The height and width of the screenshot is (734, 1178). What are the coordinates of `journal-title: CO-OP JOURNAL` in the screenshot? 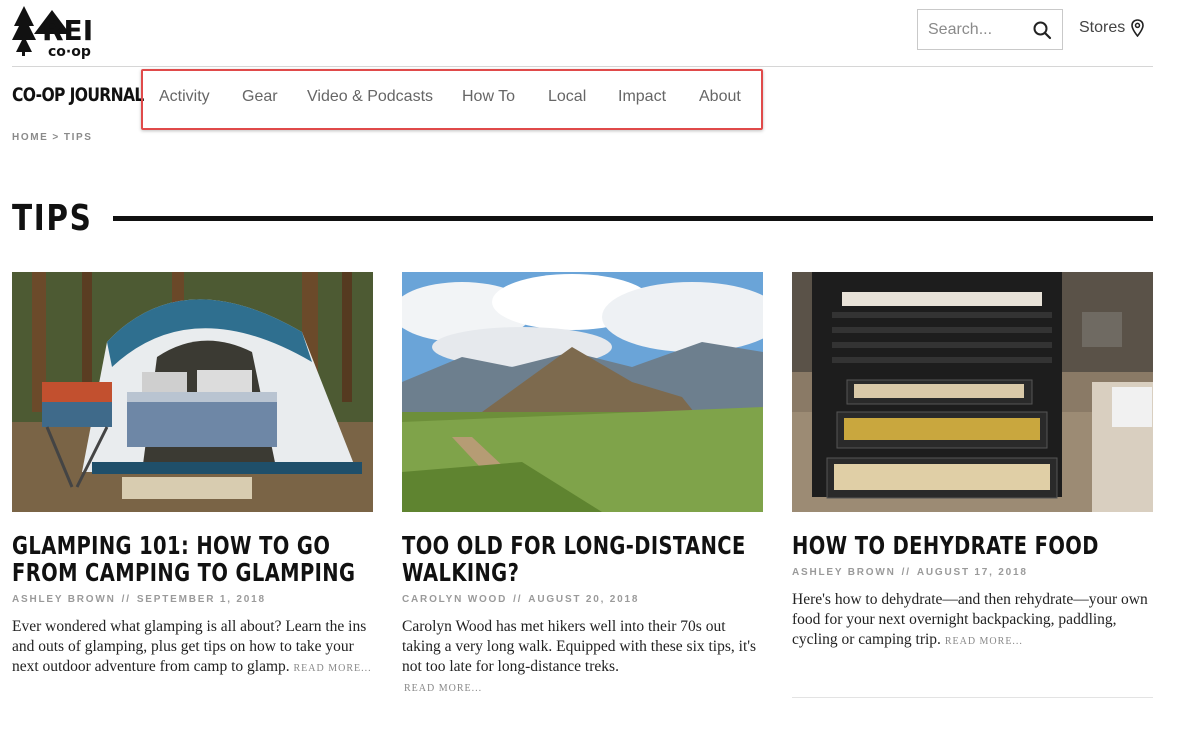 It's located at (78, 95).